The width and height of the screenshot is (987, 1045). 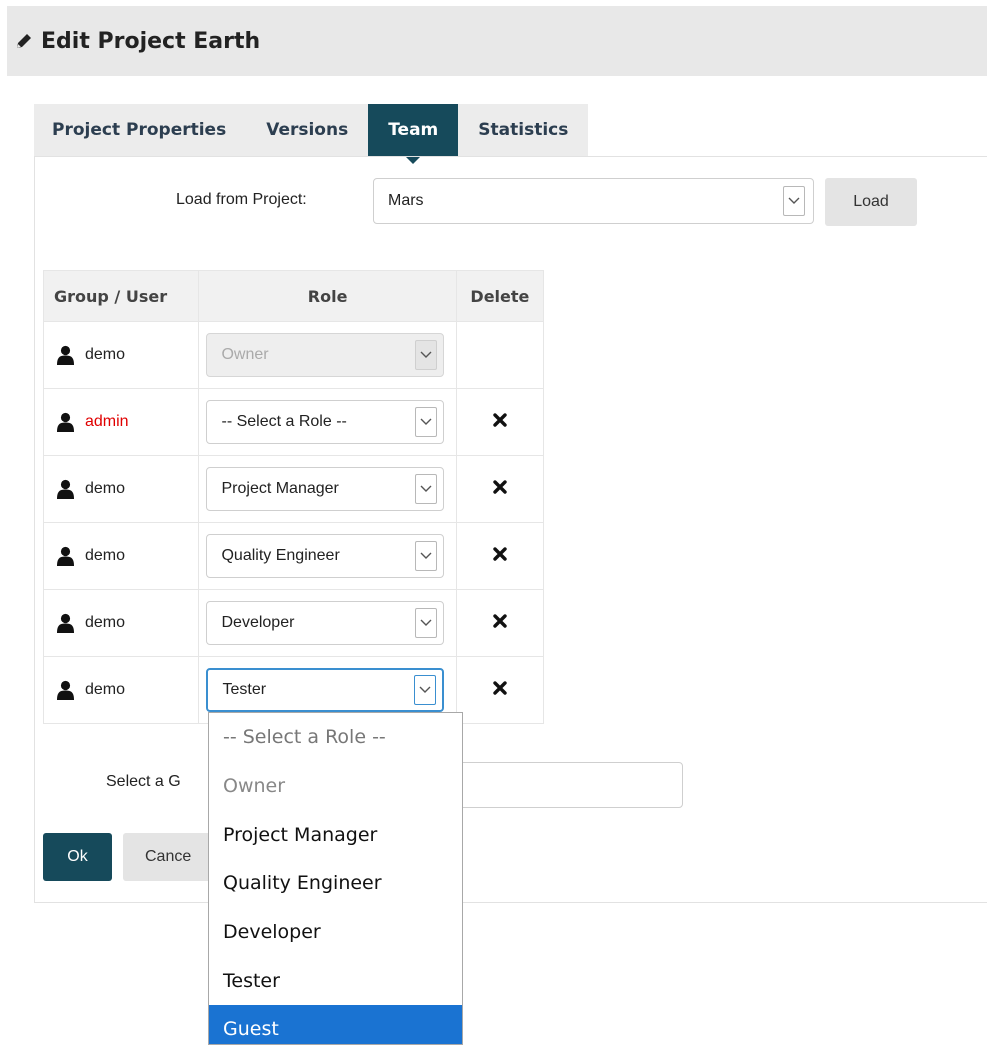 I want to click on role-option: Quality Engineer, so click(x=335, y=883).